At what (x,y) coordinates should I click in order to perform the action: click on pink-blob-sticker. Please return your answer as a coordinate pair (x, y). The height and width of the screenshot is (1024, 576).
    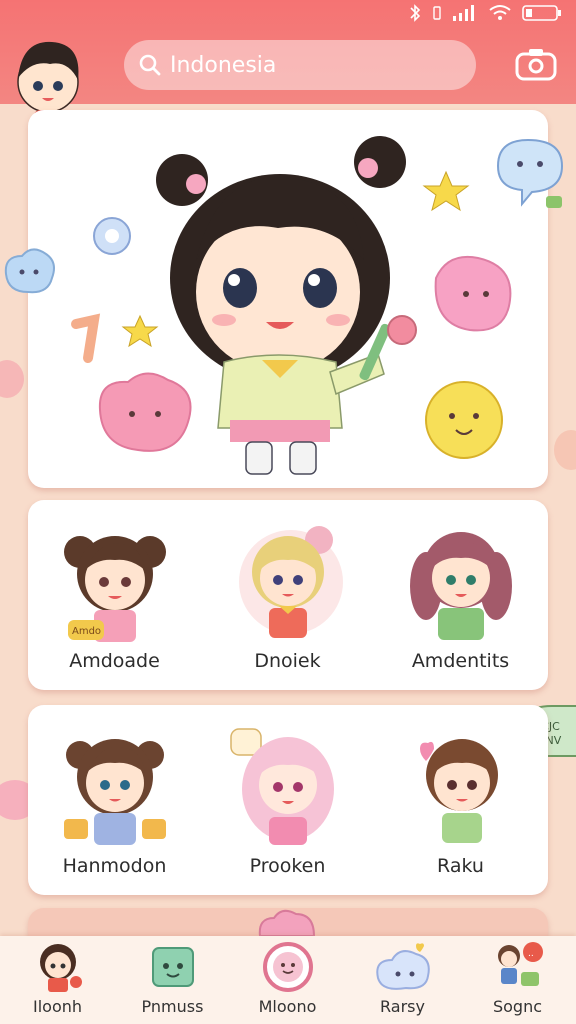
    Looking at the image, I should click on (473, 294).